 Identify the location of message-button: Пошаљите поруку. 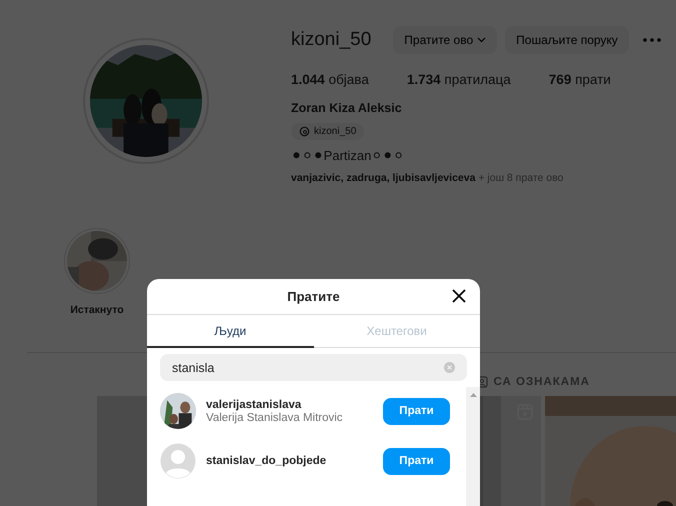
(567, 40).